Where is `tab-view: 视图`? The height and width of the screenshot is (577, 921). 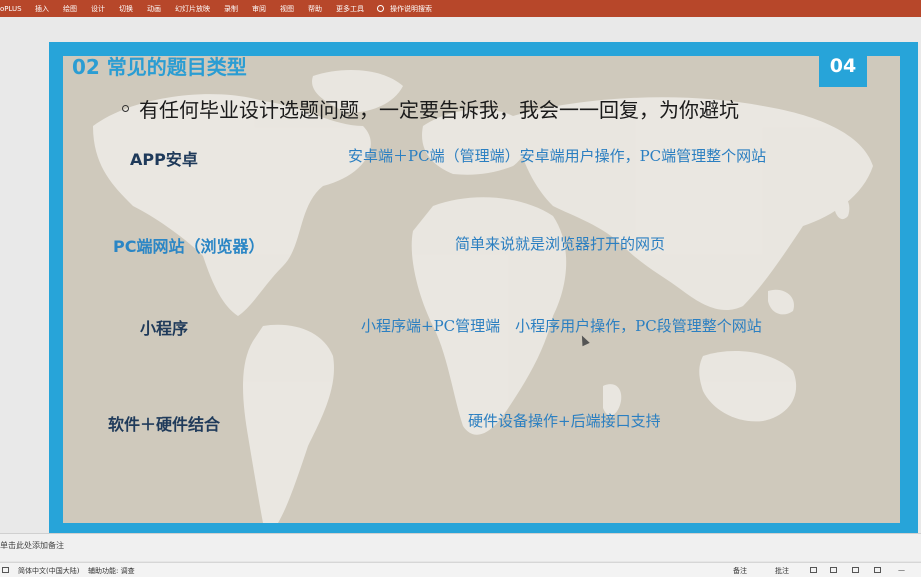
tab-view: 视图 is located at coordinates (287, 9).